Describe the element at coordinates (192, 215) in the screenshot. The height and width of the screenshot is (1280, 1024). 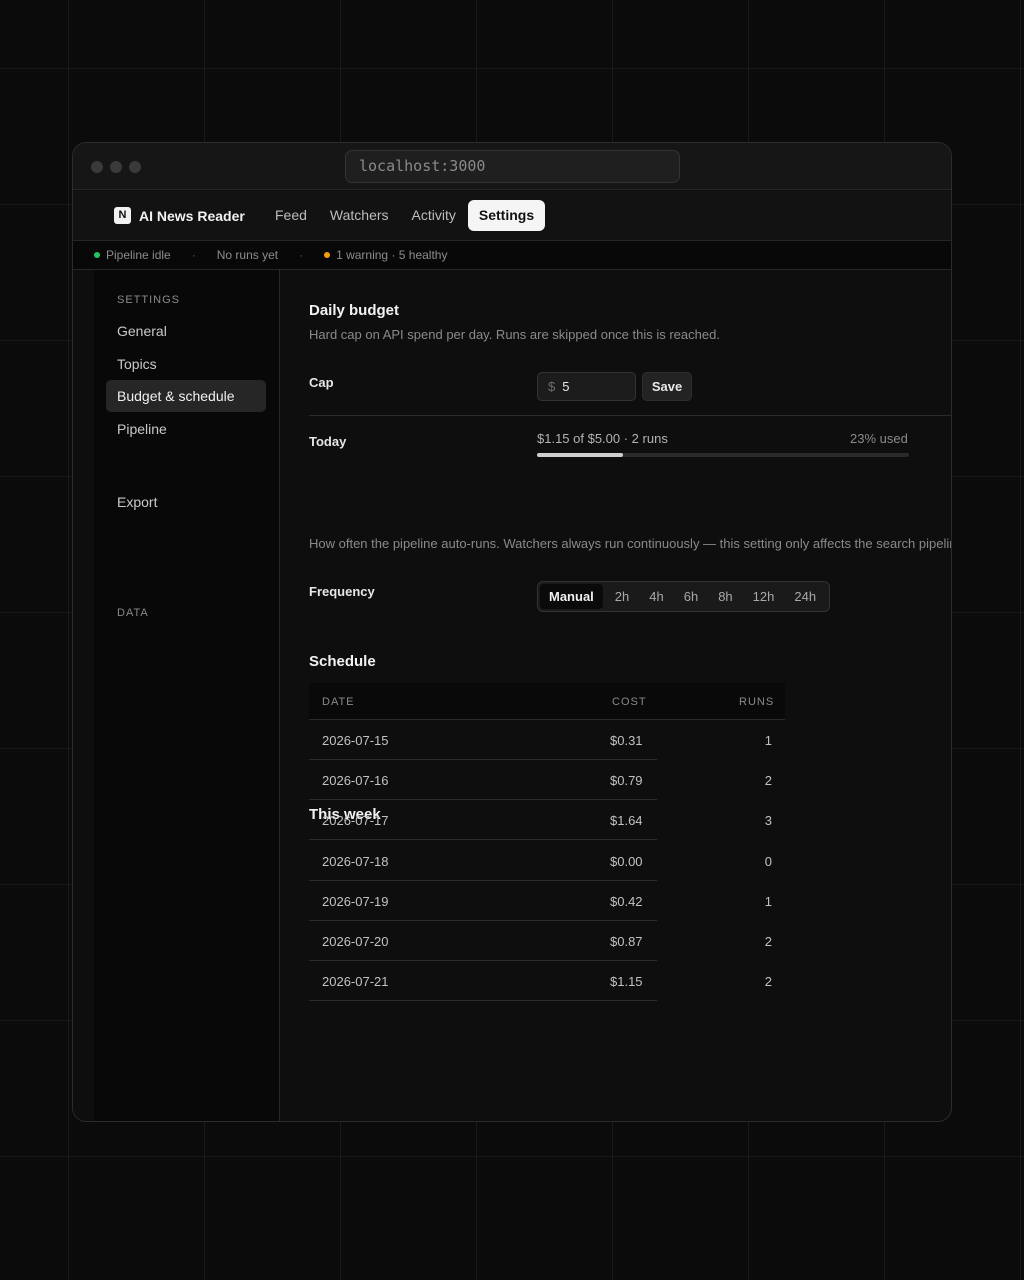
I see `app-name: AI News Reader` at that location.